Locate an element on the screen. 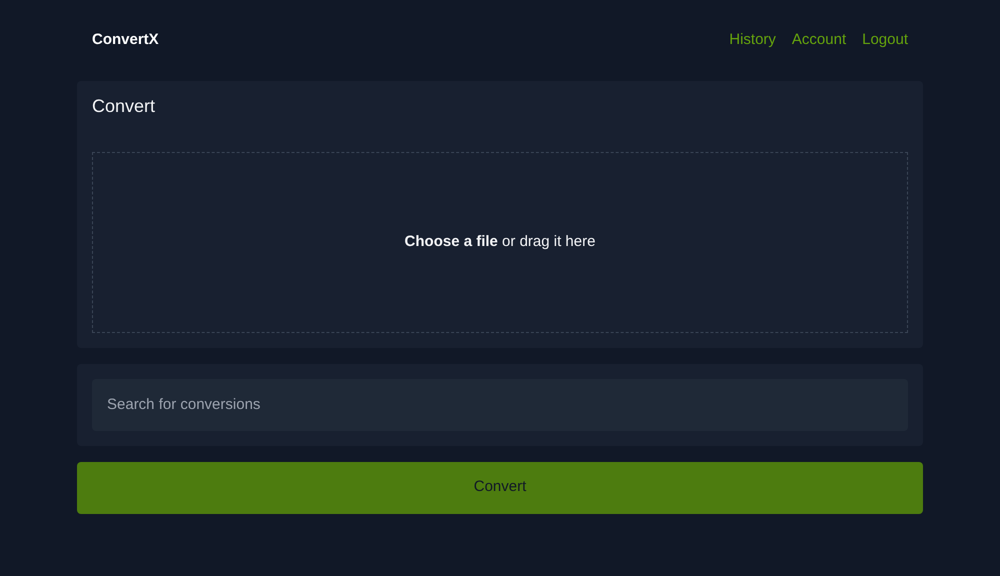 The height and width of the screenshot is (576, 1000). nav-link: Logout is located at coordinates (885, 40).